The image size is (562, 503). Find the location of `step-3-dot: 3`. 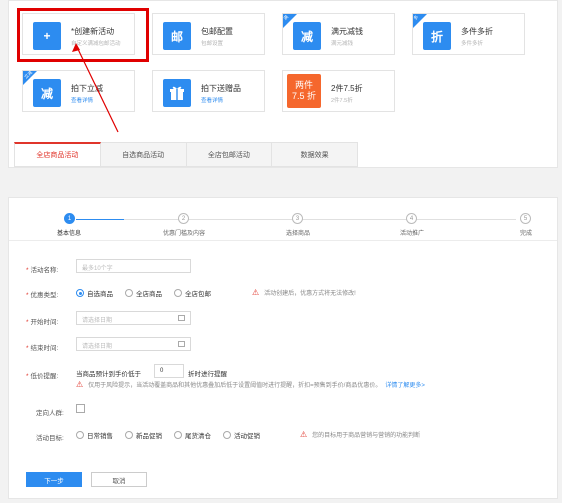

step-3-dot: 3 is located at coordinates (297, 218).